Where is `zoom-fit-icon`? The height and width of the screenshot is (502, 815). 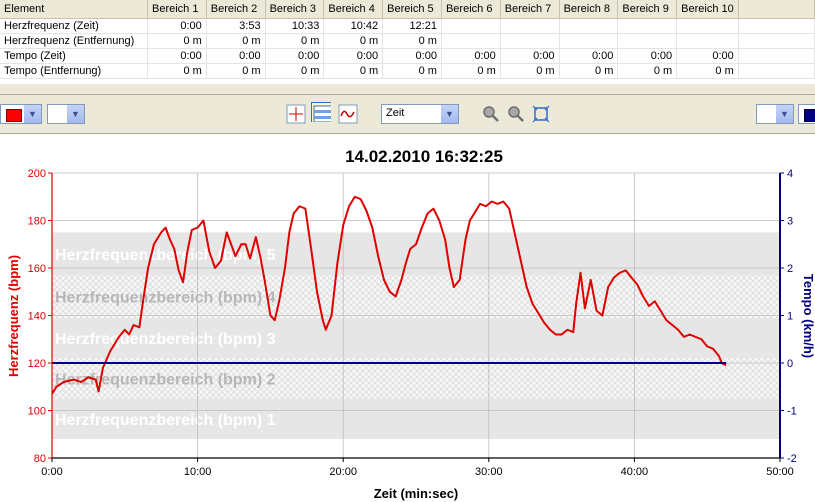 zoom-fit-icon is located at coordinates (541, 114).